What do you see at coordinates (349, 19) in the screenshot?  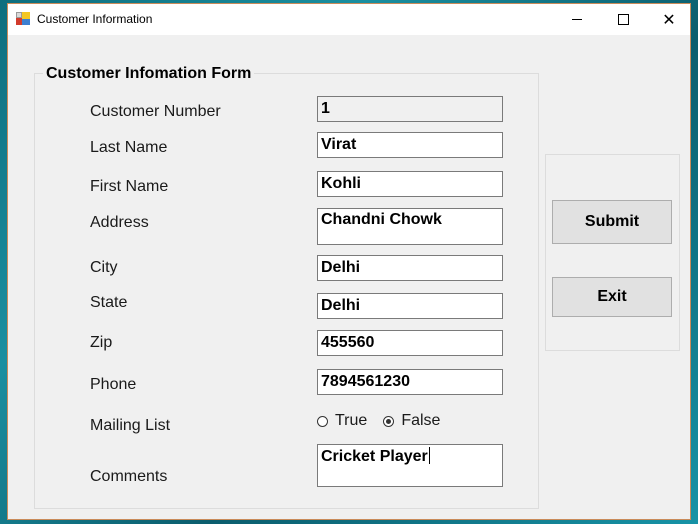 I see `title-bar: Customer Information ✕` at bounding box center [349, 19].